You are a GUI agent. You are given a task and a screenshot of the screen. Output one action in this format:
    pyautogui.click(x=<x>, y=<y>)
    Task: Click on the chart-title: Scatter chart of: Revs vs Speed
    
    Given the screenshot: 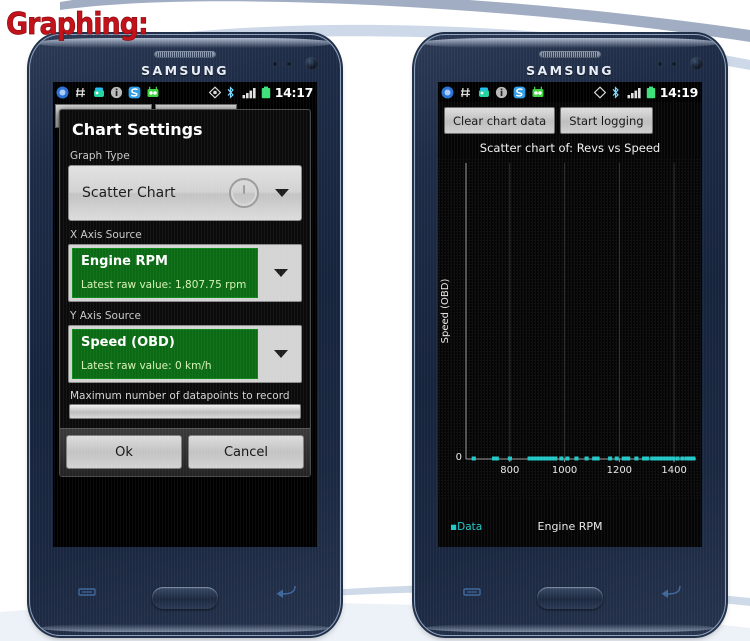 What is the action you would take?
    pyautogui.click(x=570, y=148)
    